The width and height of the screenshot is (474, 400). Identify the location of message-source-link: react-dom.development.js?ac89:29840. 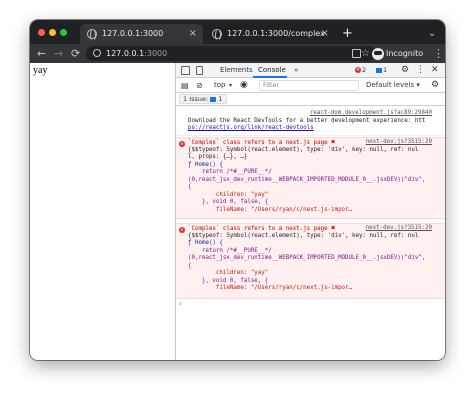
(371, 113).